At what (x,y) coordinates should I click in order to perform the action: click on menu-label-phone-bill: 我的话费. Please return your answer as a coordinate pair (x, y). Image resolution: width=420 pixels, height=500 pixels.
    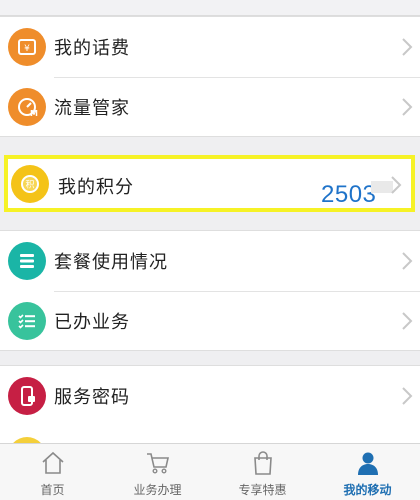
    Looking at the image, I should click on (92, 48).